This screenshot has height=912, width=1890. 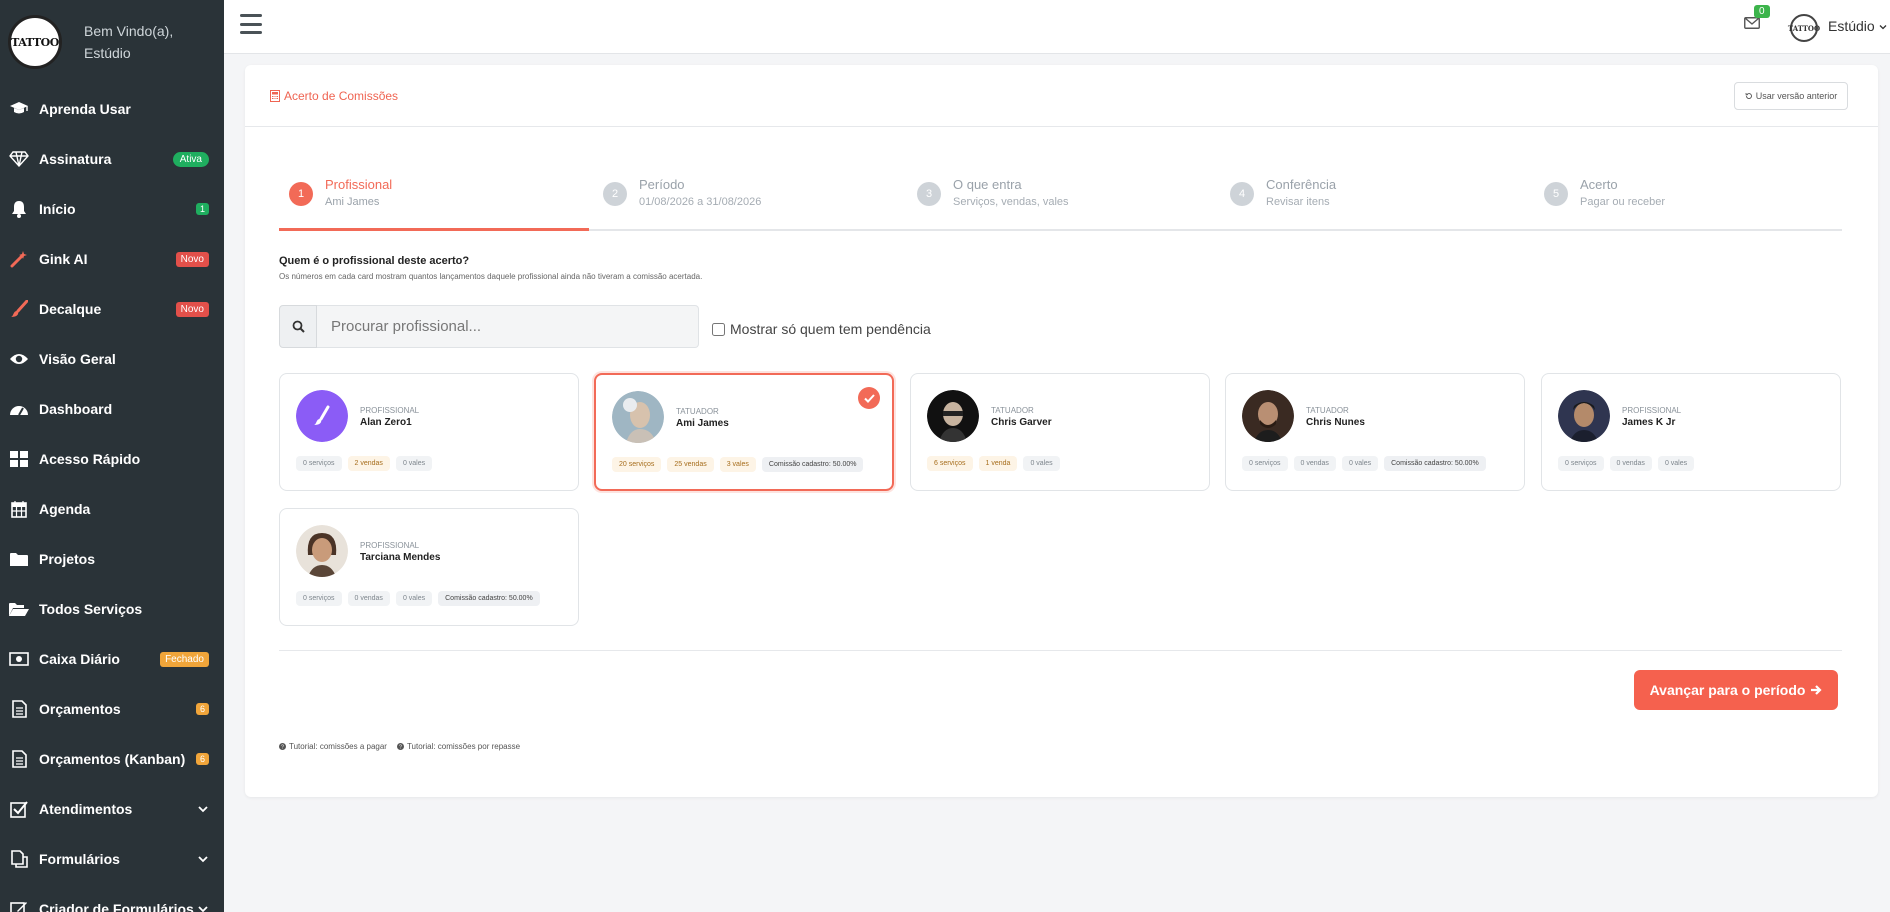 I want to click on sidebar-item-visao-geral: Visão Geral, so click(x=112, y=359).